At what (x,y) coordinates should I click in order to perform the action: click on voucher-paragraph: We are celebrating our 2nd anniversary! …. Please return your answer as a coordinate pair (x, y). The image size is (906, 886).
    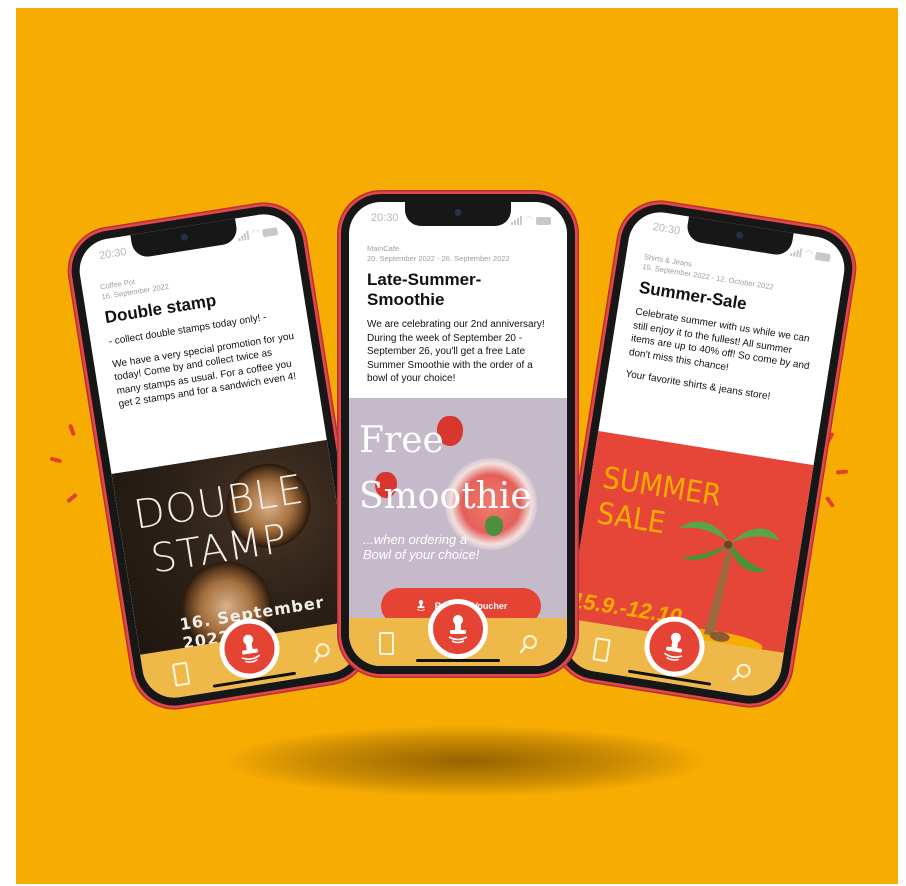
    Looking at the image, I should click on (456, 351).